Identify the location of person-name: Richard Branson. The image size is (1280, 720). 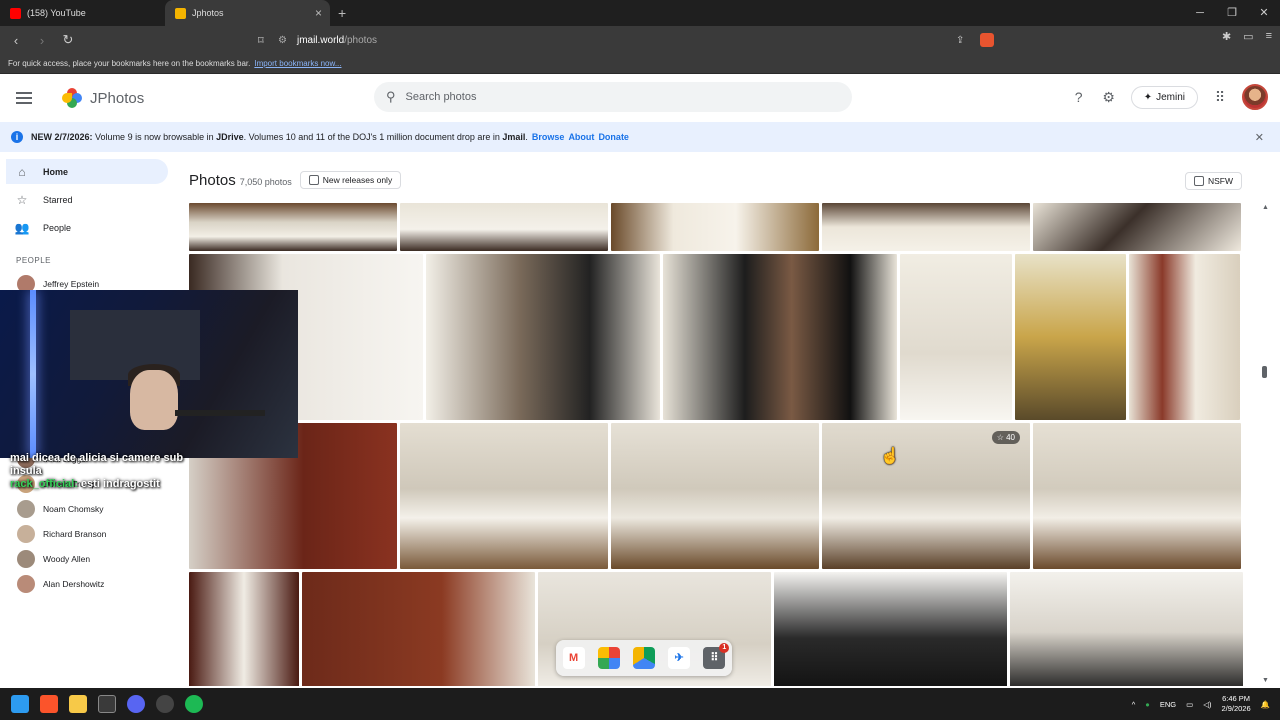
(75, 533).